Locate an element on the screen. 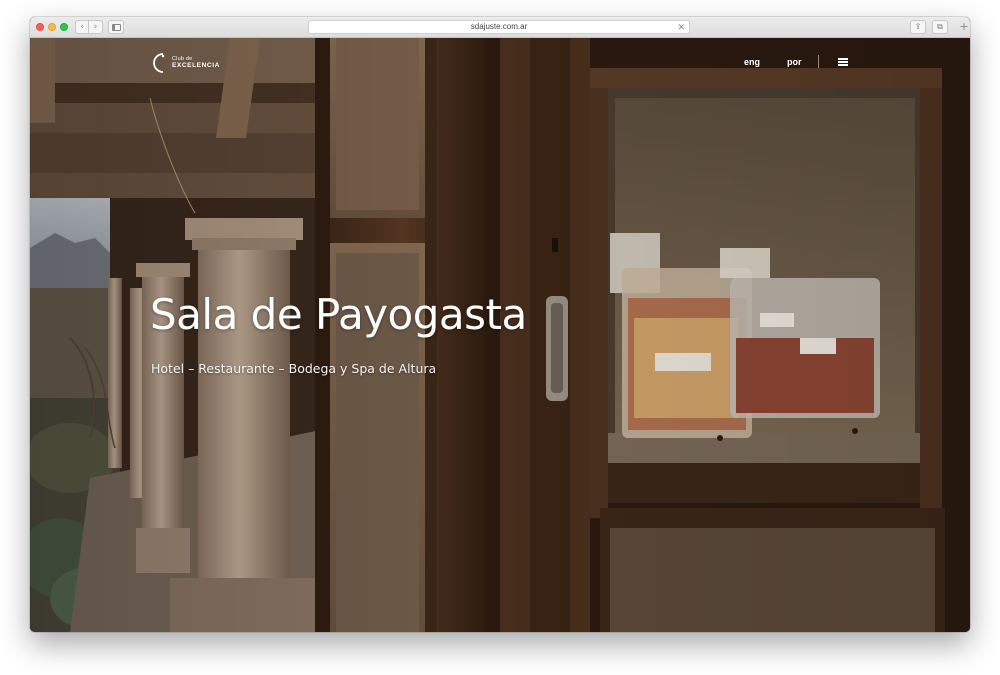  sidebar-icon is located at coordinates (116, 27).